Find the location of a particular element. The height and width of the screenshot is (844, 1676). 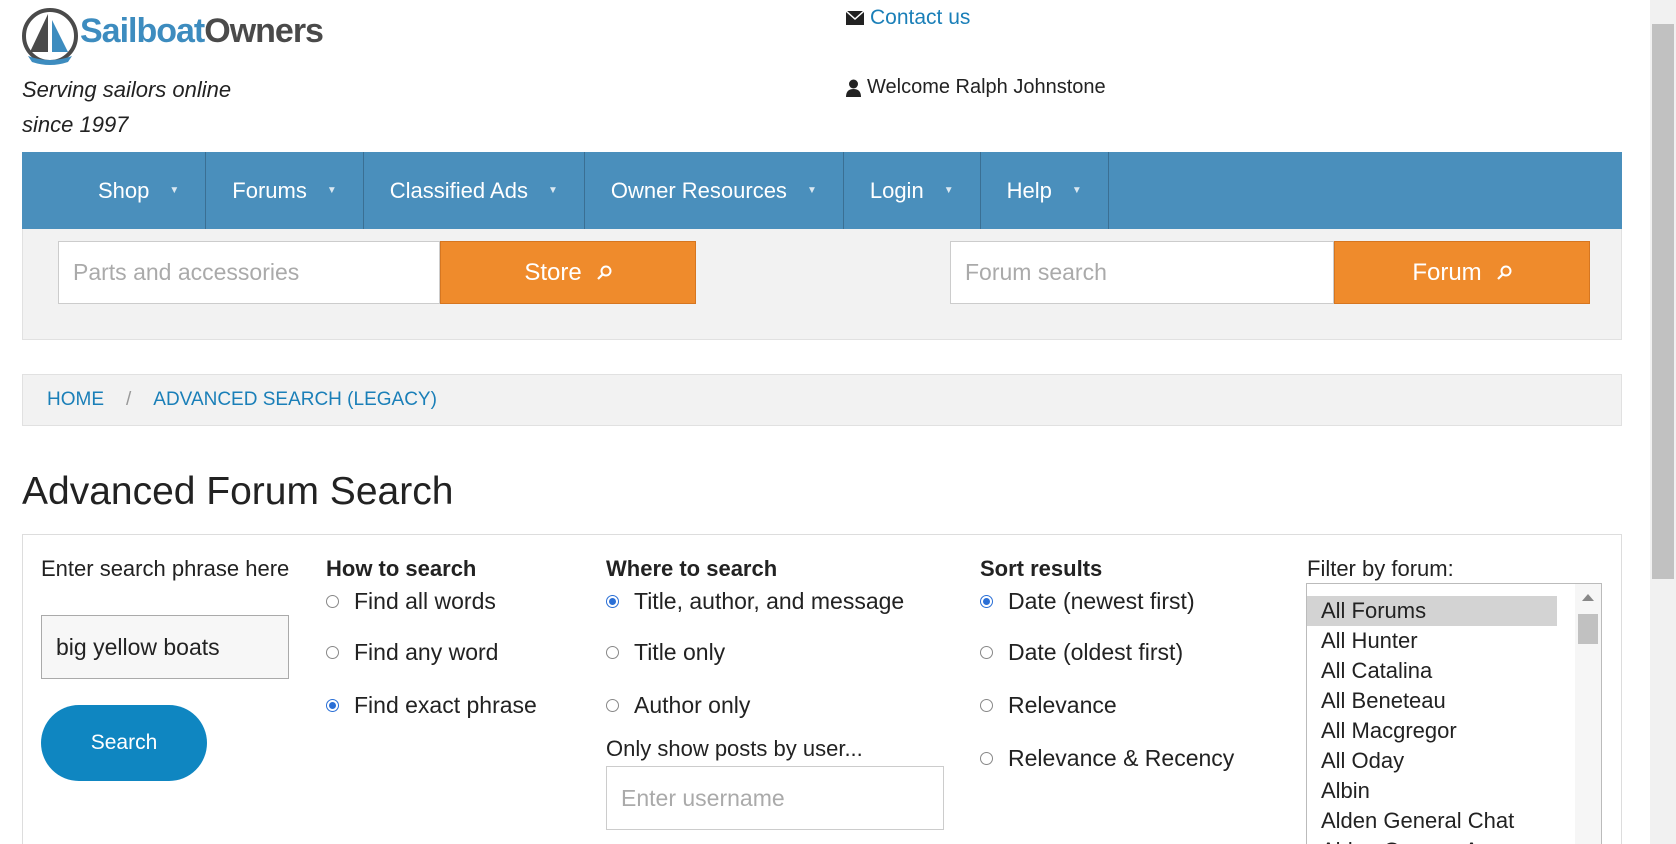

where-option-label: Author only is located at coordinates (692, 705).